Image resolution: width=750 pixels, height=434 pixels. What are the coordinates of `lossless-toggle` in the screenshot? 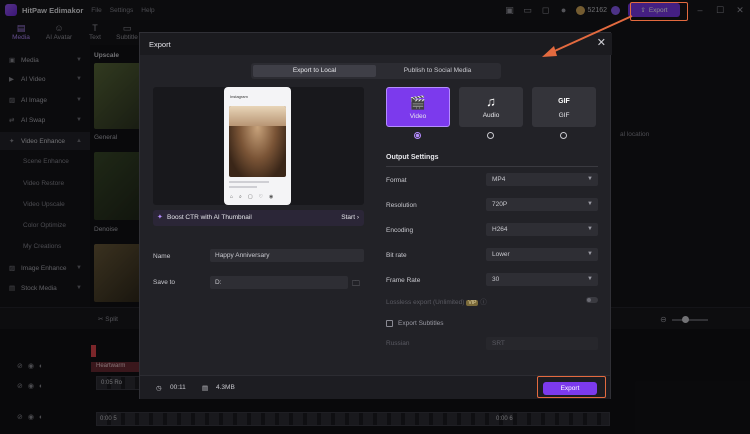 It's located at (592, 300).